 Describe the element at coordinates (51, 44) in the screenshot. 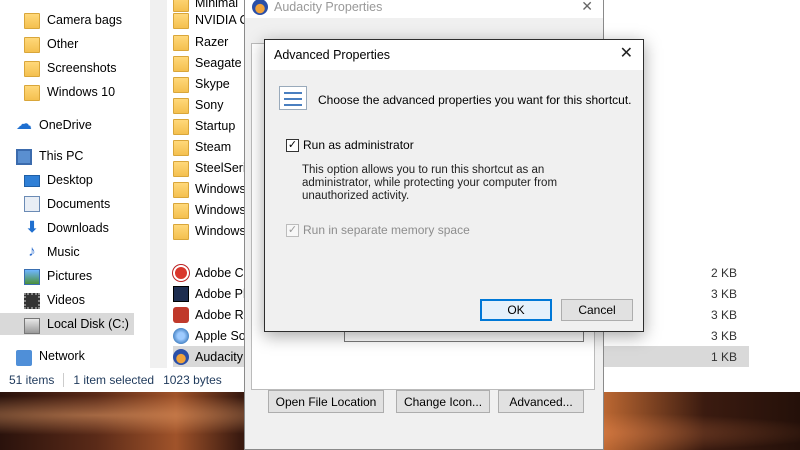

I see `nav-item-other: Other` at that location.